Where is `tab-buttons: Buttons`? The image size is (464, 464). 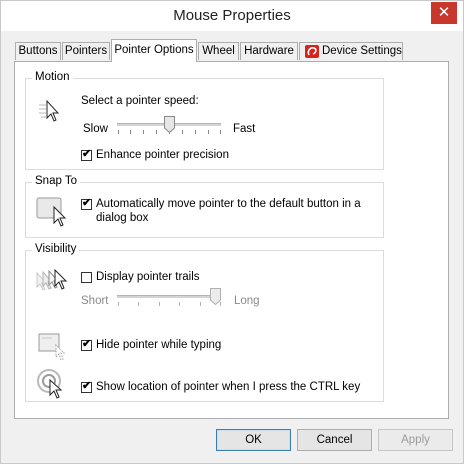
tab-buttons: Buttons is located at coordinates (38, 51).